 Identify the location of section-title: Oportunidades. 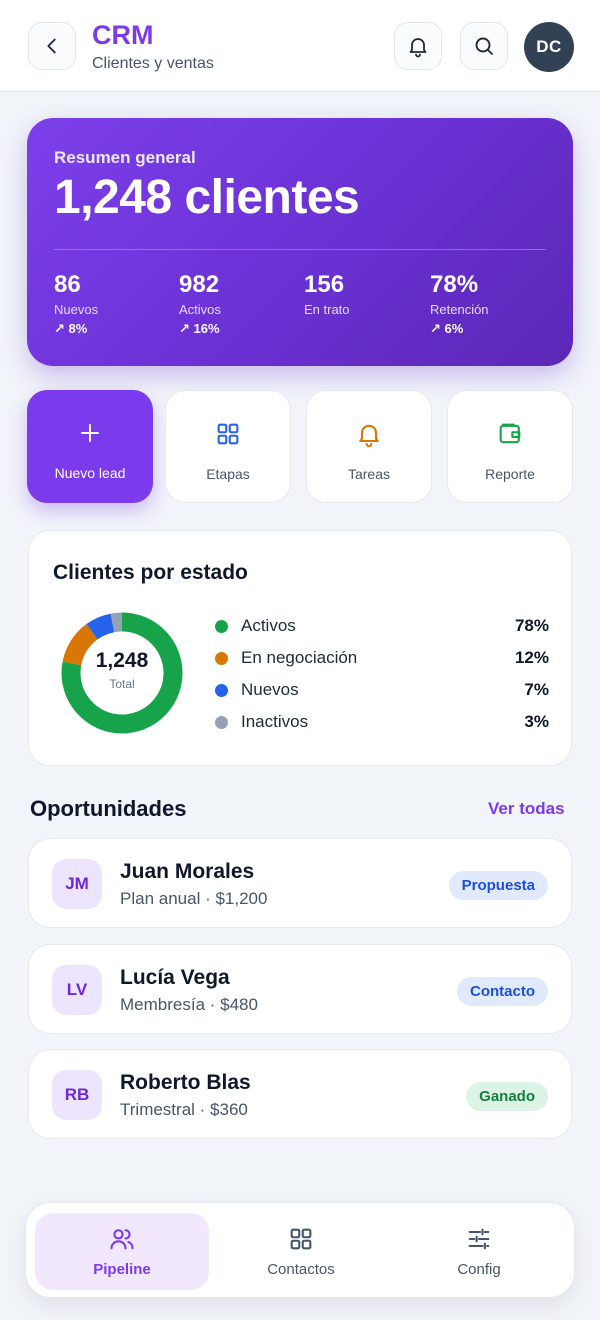
(108, 808).